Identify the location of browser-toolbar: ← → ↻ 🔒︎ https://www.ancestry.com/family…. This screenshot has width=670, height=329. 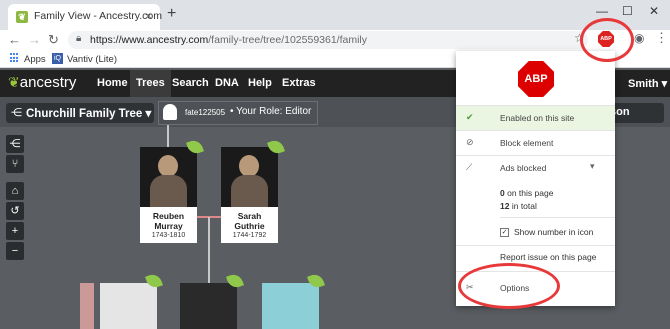
(335, 40).